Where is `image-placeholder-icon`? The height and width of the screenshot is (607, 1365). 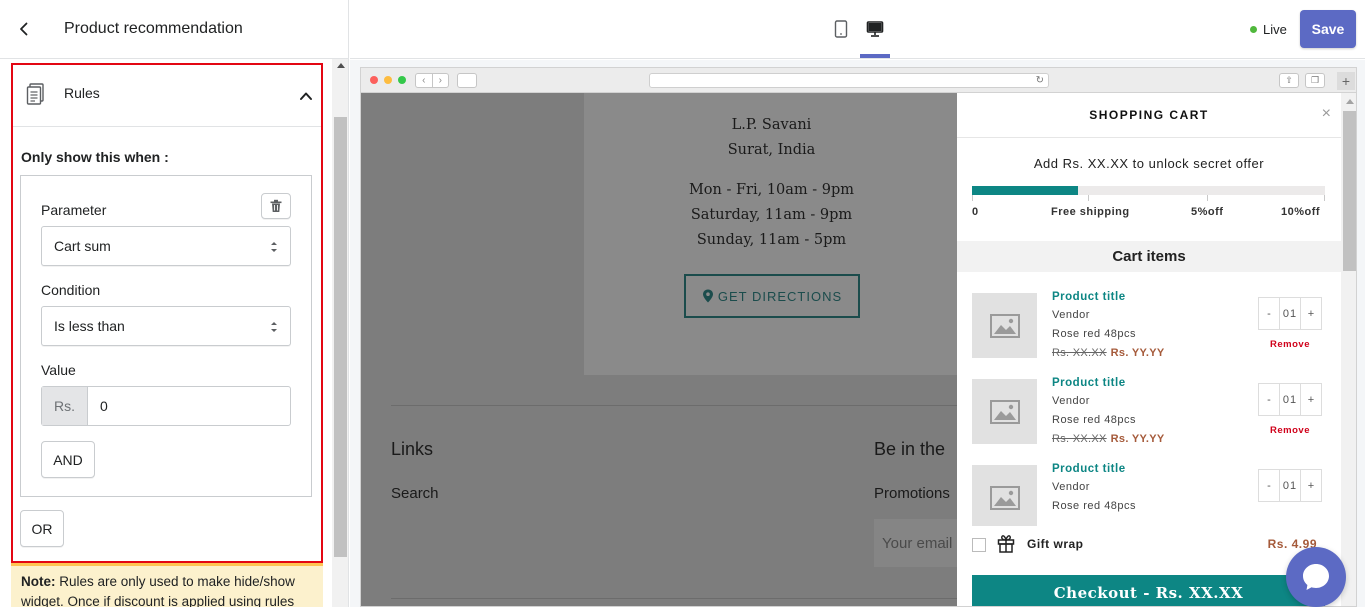 image-placeholder-icon is located at coordinates (1004, 411).